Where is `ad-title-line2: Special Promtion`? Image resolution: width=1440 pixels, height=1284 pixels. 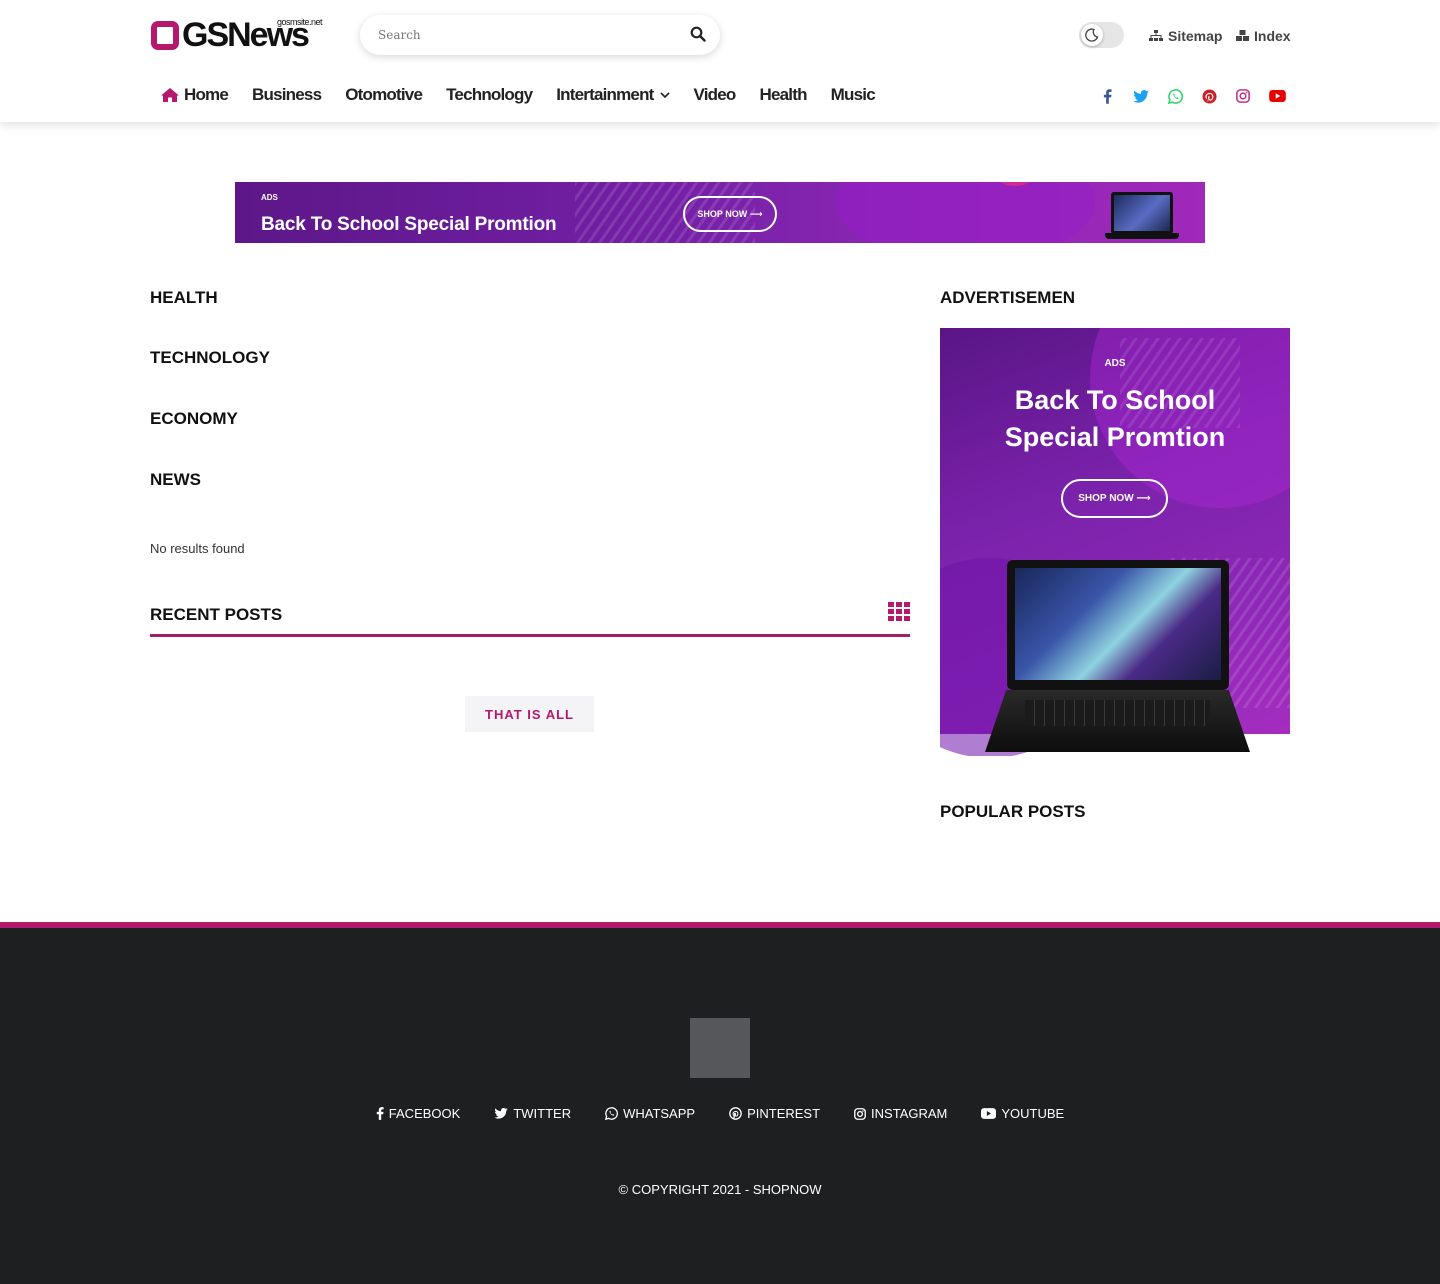 ad-title-line2: Special Promtion is located at coordinates (1115, 437).